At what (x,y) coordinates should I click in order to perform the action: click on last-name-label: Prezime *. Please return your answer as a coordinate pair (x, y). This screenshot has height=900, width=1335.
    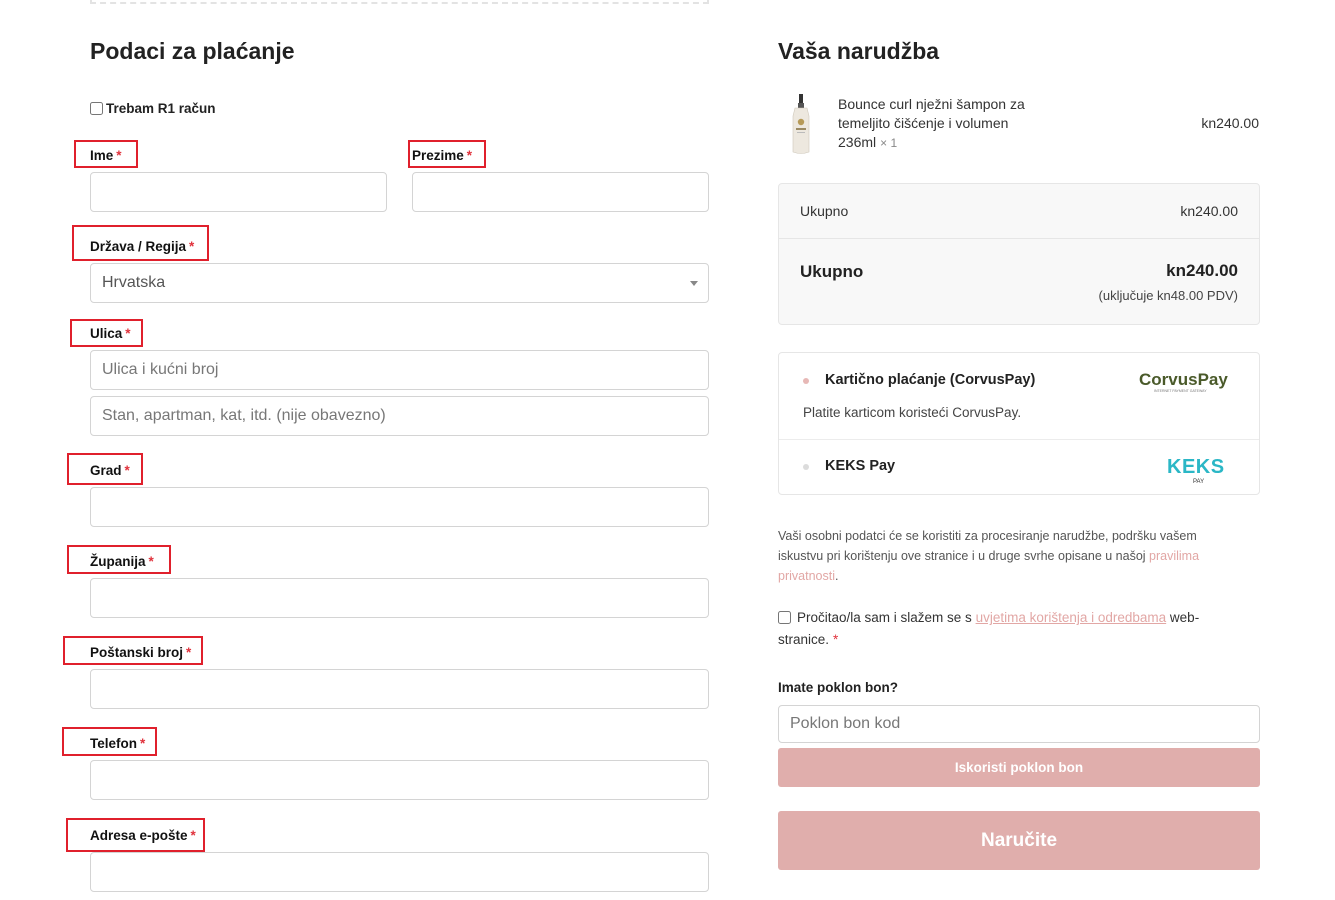
    Looking at the image, I should click on (442, 155).